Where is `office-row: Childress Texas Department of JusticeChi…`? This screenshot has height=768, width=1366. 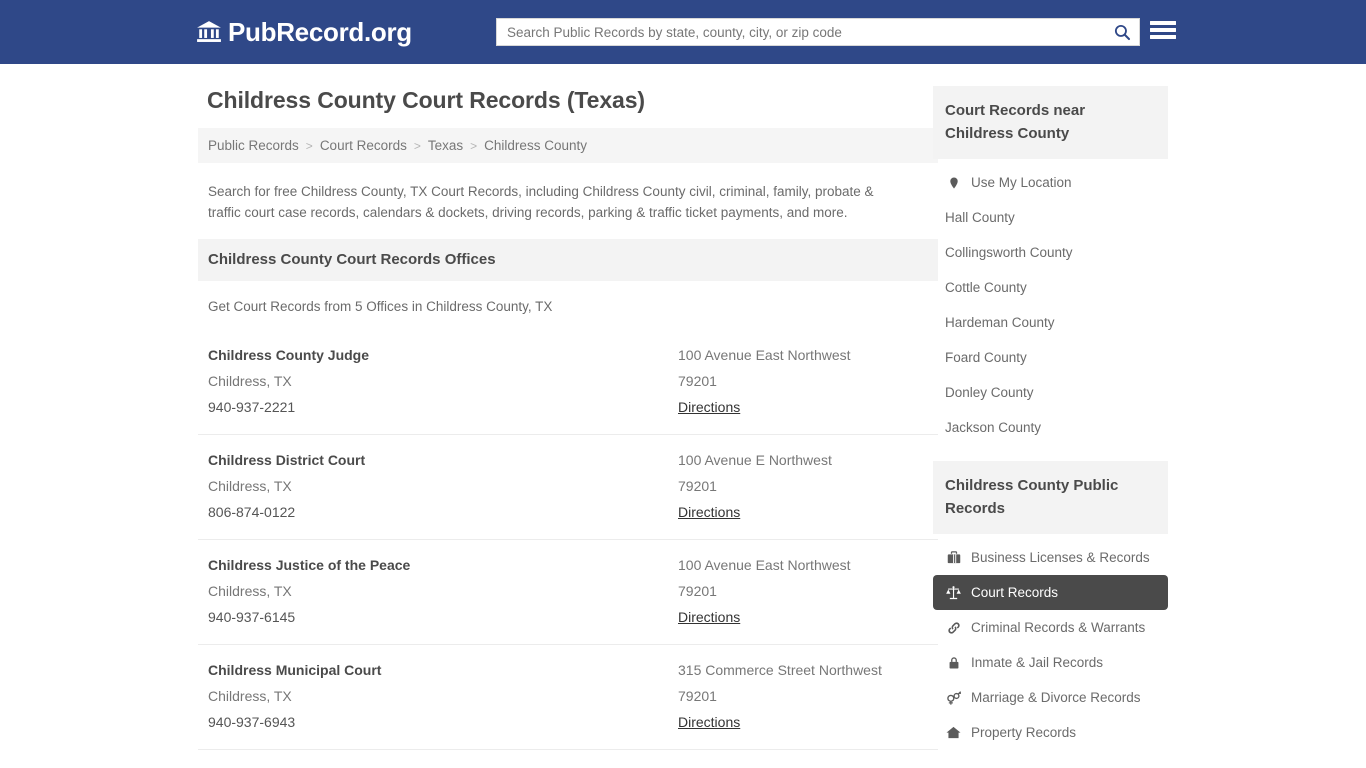
office-row: Childress Texas Department of JusticeChi… is located at coordinates (568, 758).